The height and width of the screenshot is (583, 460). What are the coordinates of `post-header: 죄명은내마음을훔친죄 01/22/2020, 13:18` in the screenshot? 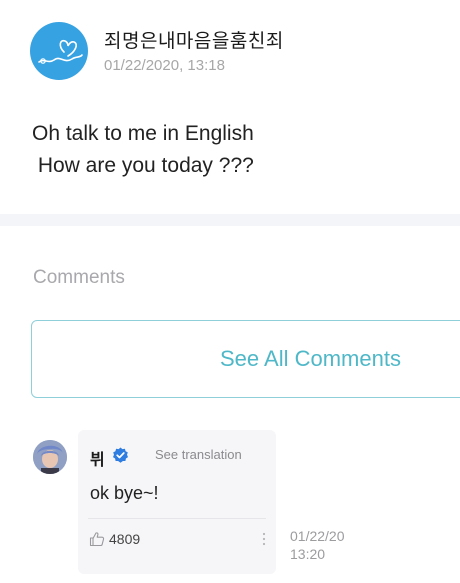 It's located at (240, 50).